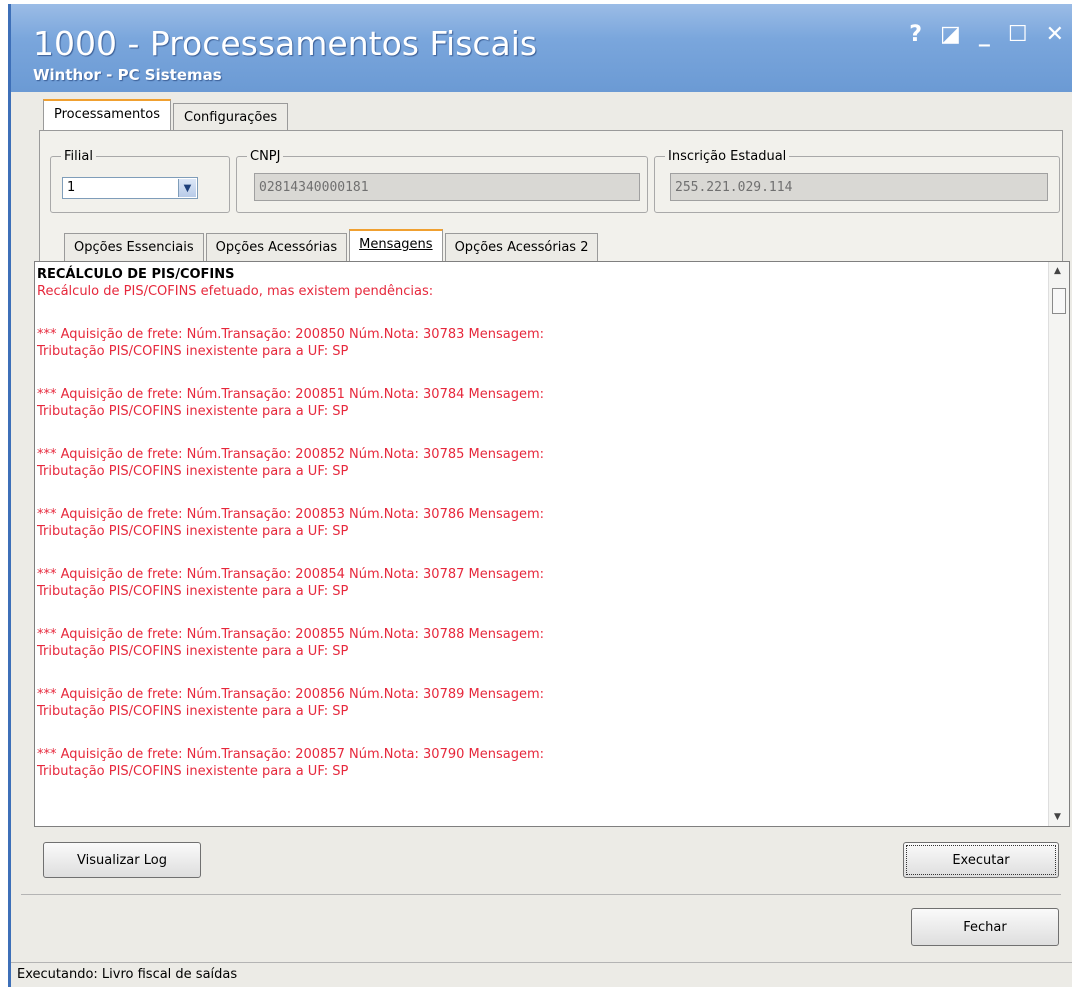 Image resolution: width=1072 pixels, height=987 pixels. I want to click on visualizar-log-button: Visualizar Log, so click(122, 860).